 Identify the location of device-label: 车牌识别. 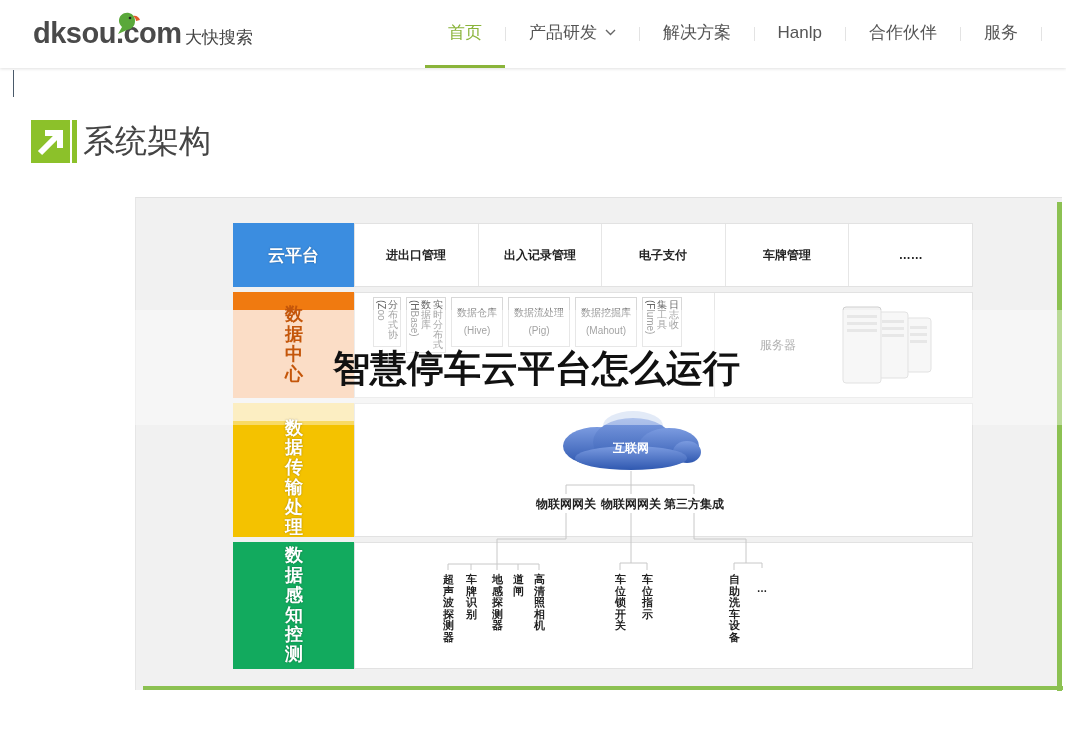
(471, 597).